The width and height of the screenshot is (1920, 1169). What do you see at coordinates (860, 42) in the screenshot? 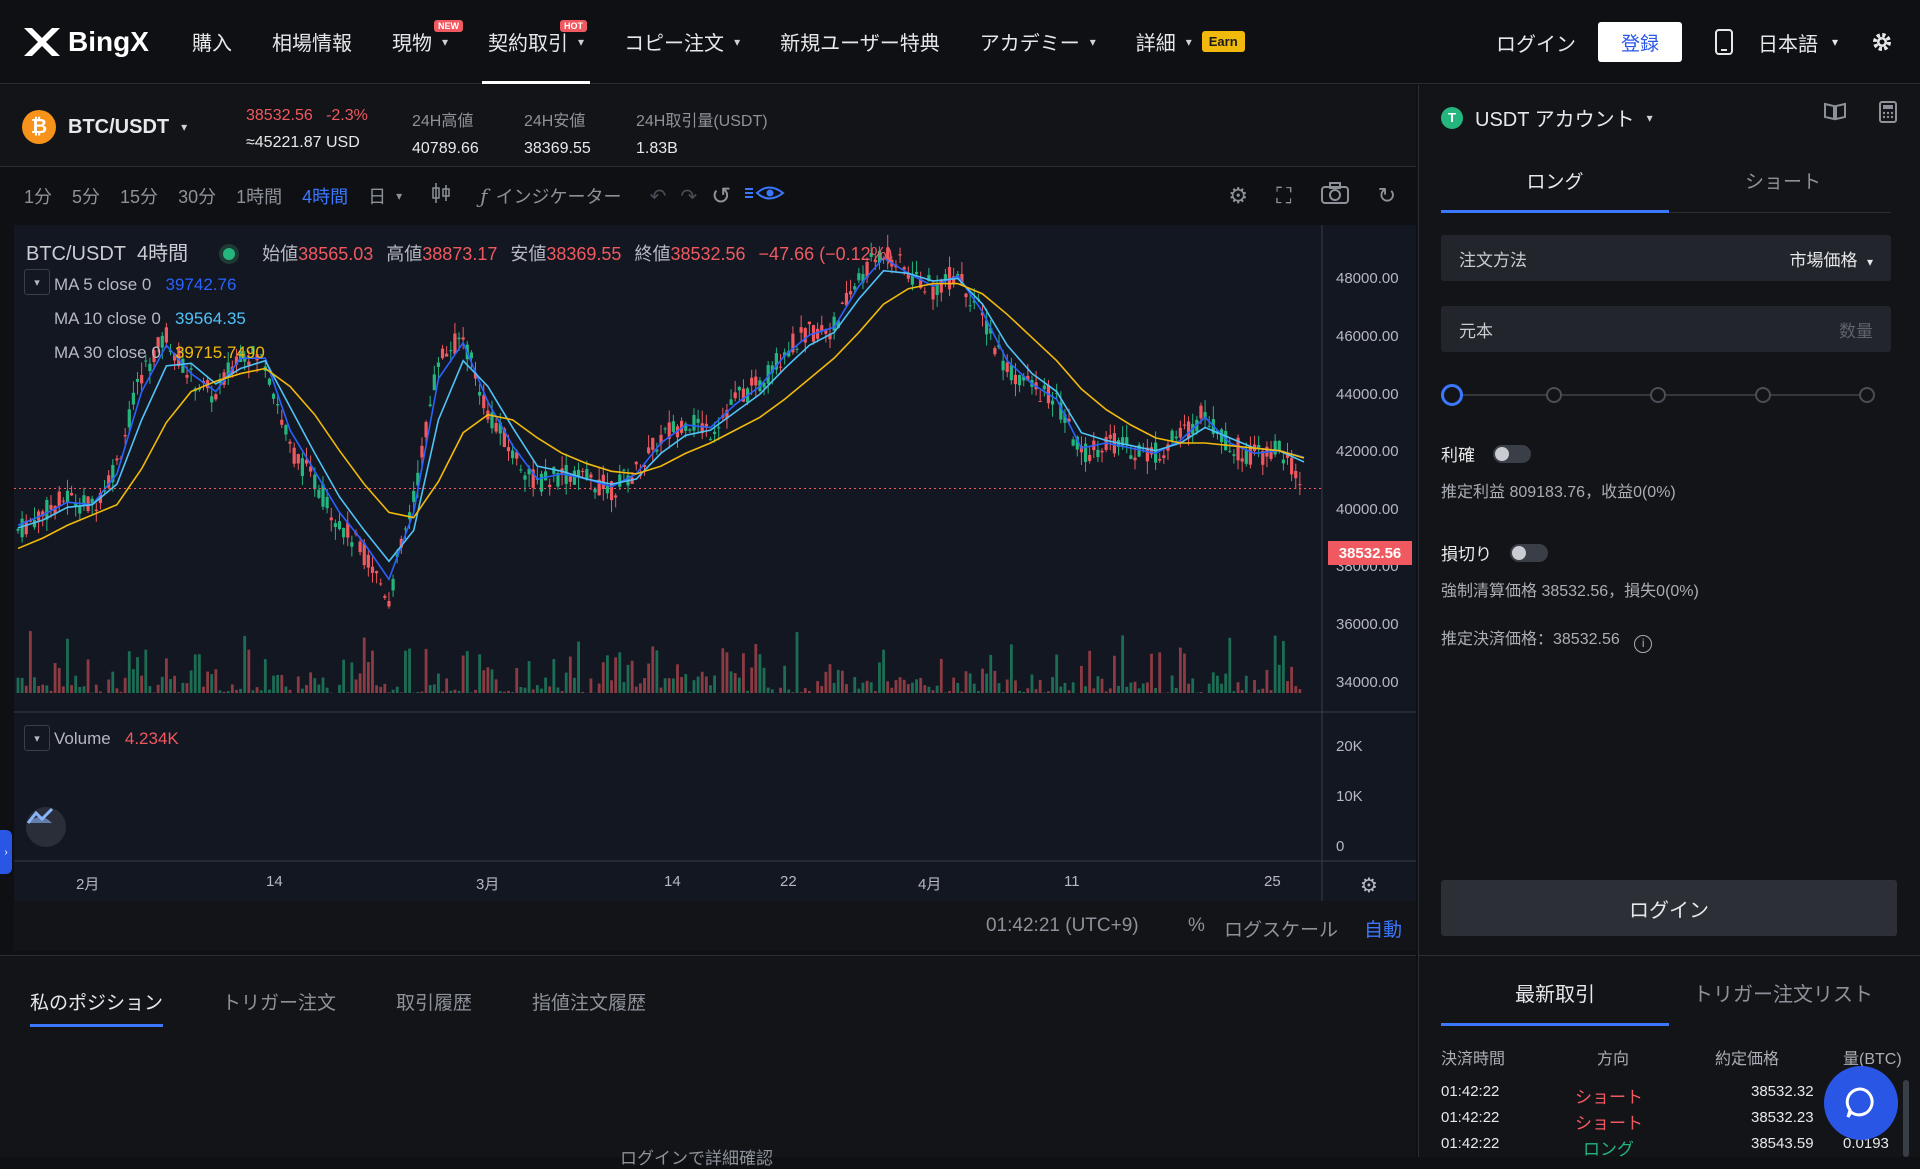
I see `nav-new-user-bonus: 新規ユーザー特典` at bounding box center [860, 42].